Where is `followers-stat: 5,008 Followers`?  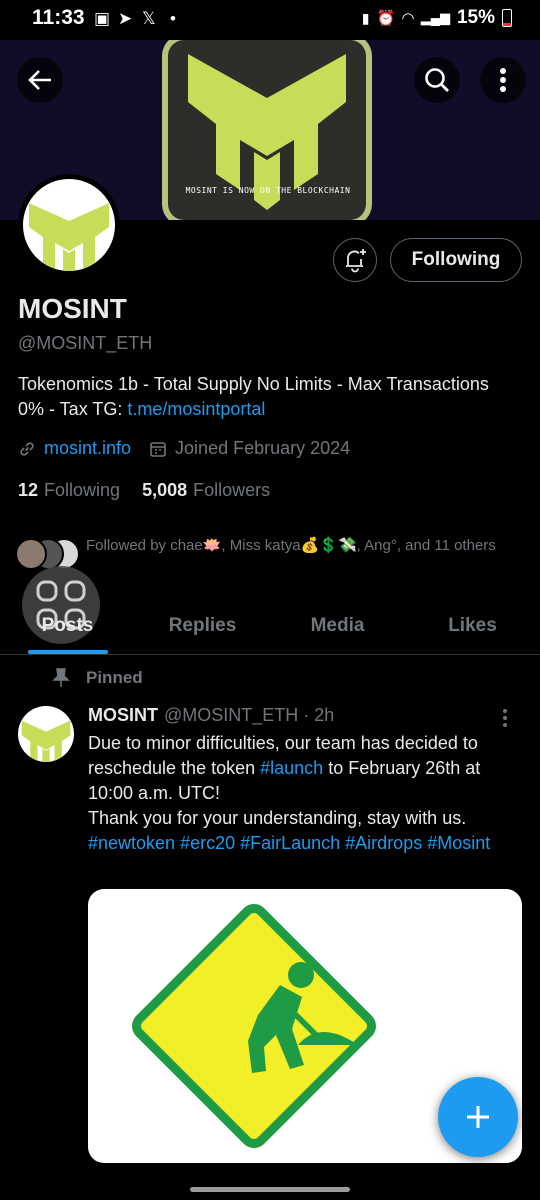
followers-stat: 5,008 Followers is located at coordinates (206, 490).